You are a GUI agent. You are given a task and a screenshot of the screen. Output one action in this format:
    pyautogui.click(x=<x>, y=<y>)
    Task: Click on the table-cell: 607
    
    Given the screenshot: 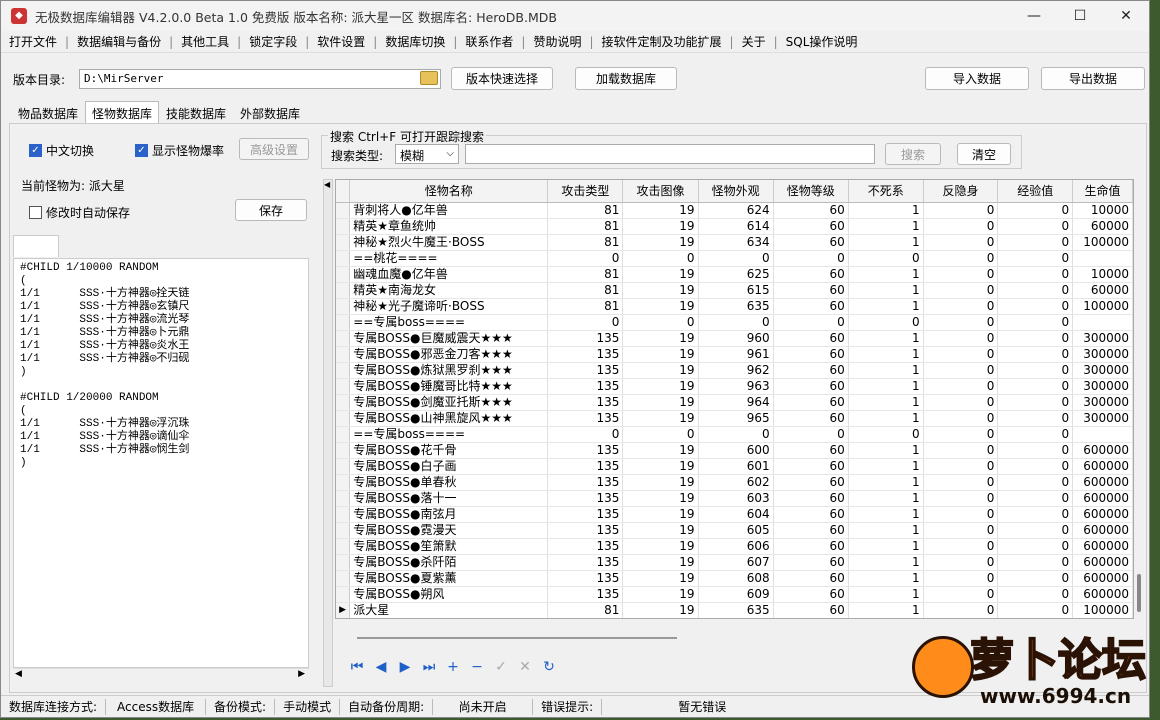 What is the action you would take?
    pyautogui.click(x=736, y=562)
    